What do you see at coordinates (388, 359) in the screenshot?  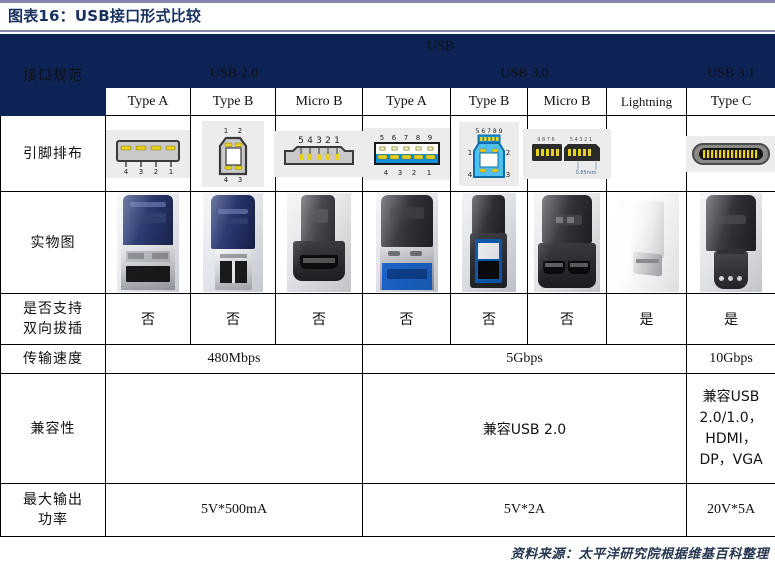 I see `row-transfer-speed: 传输速度 480Mbps 5Gbps 10Gbps` at bounding box center [388, 359].